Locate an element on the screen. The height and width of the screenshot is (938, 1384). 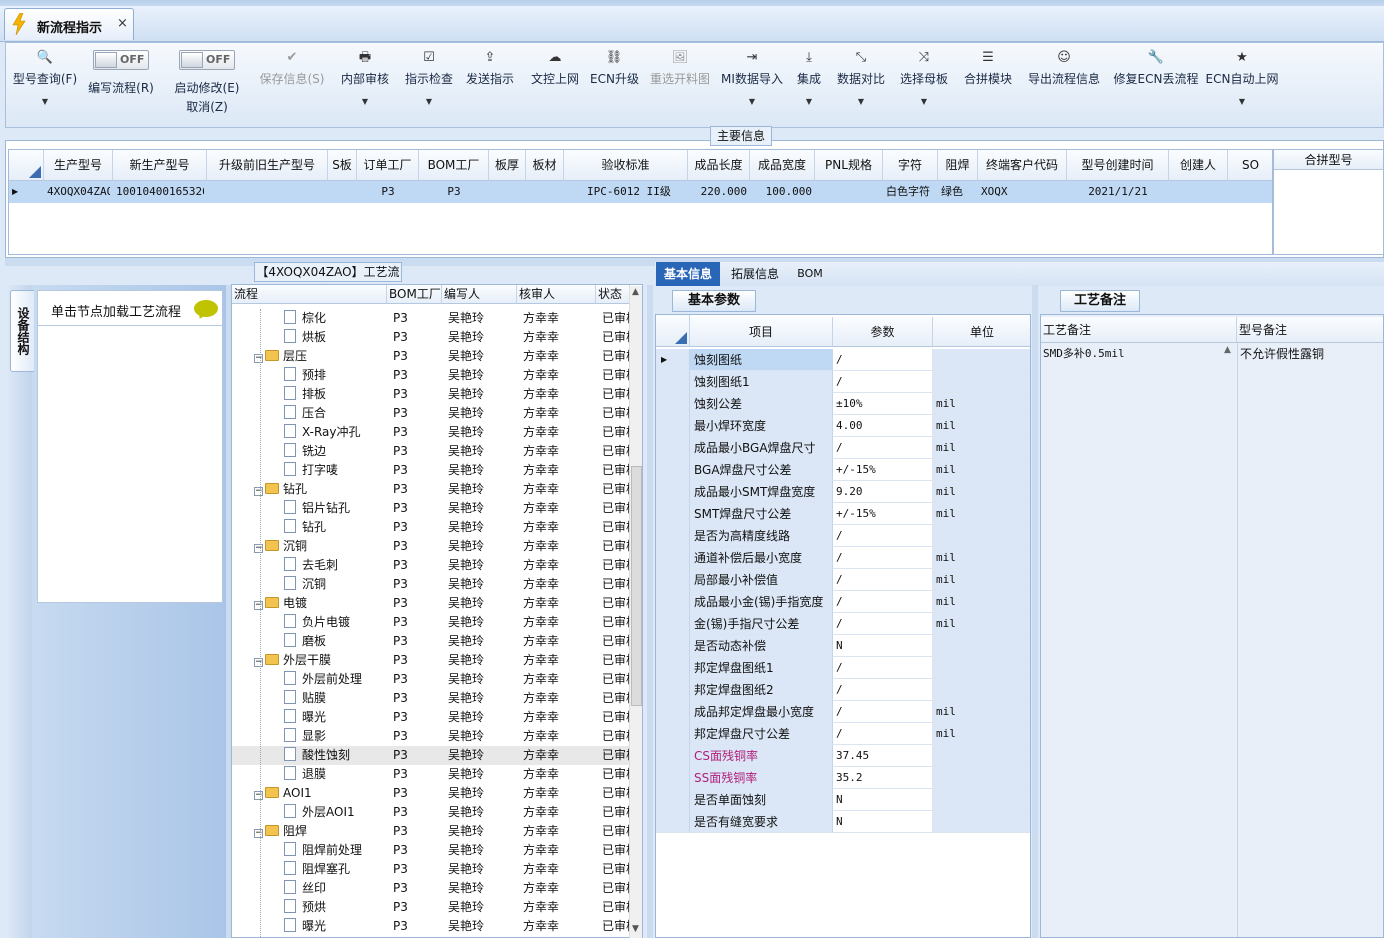
toolbar-integrate-button: ⤓ 集成 ▼ is located at coordinates (809, 84).